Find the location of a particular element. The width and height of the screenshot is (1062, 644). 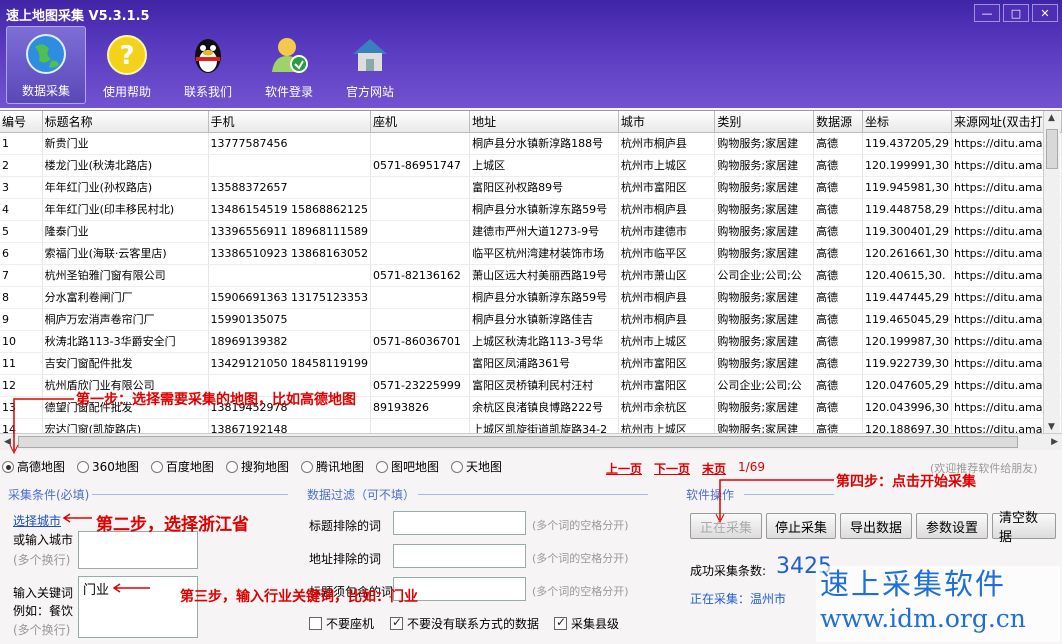

table-cell: 89193826 is located at coordinates (420, 407).